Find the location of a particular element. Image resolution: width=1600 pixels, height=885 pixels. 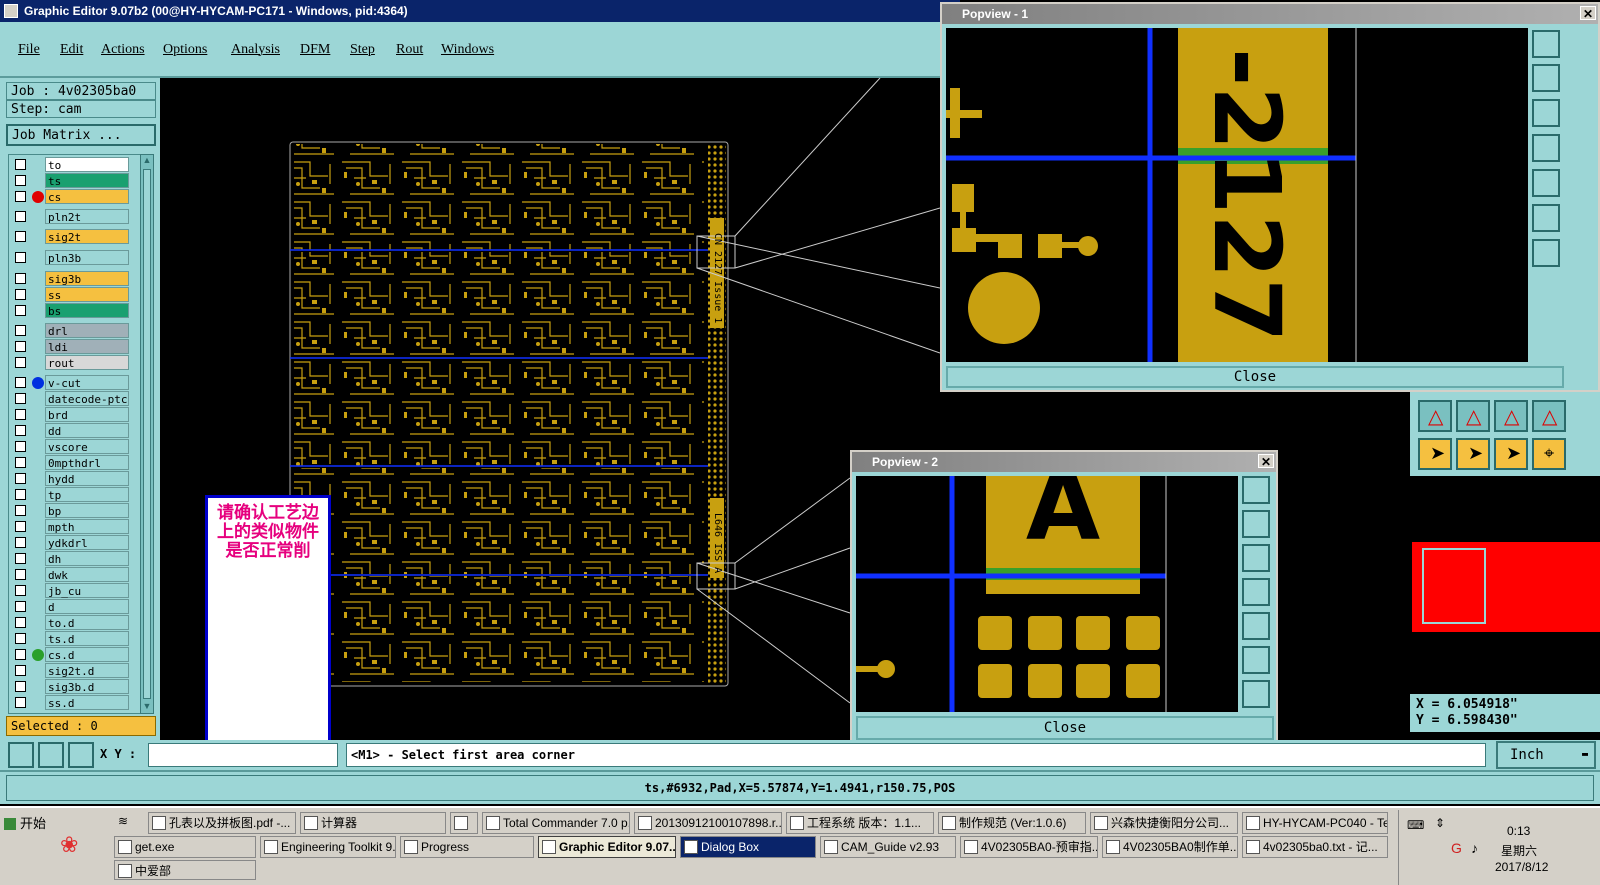

popview-1-pan-left-icon is located at coordinates (1546, 148).